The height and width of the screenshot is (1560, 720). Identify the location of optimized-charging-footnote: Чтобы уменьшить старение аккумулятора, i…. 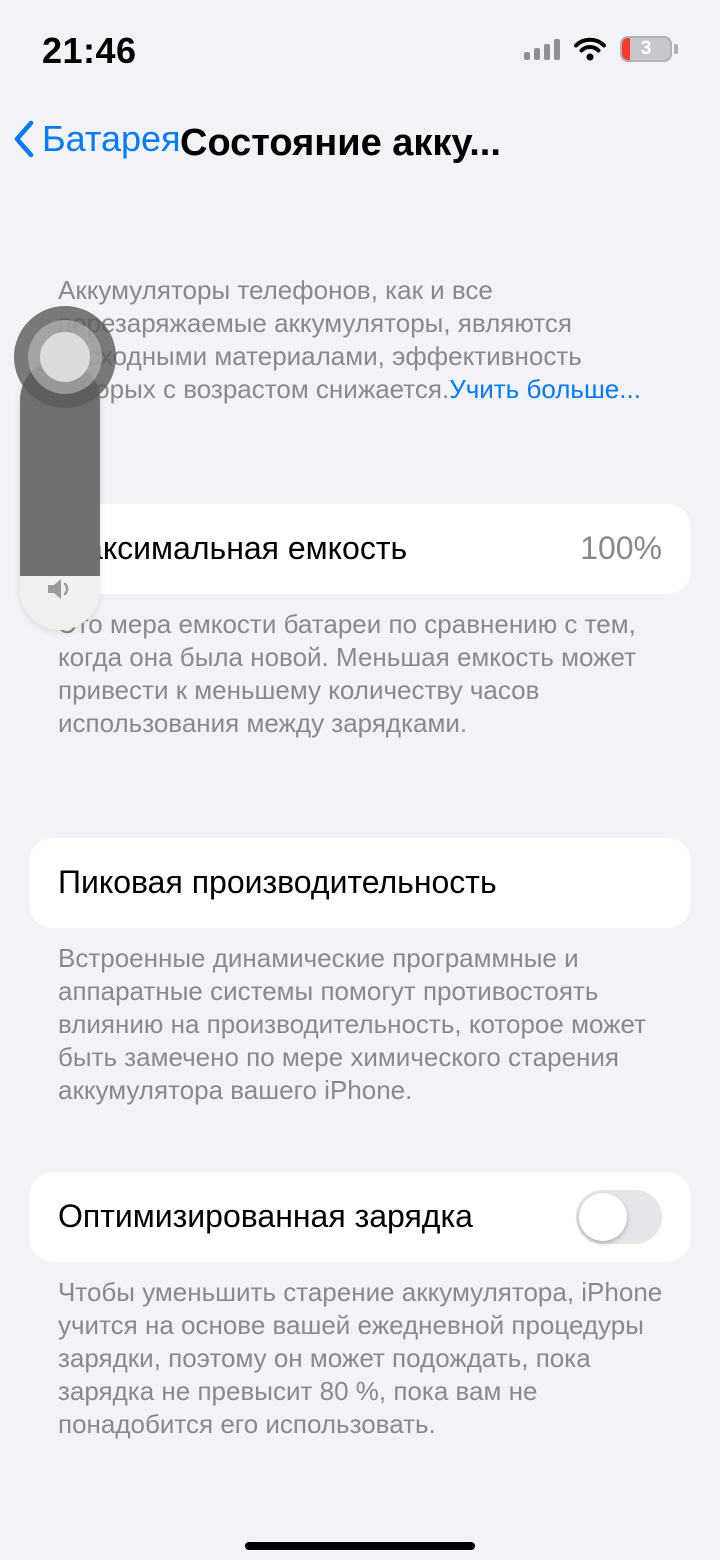
(360, 1358).